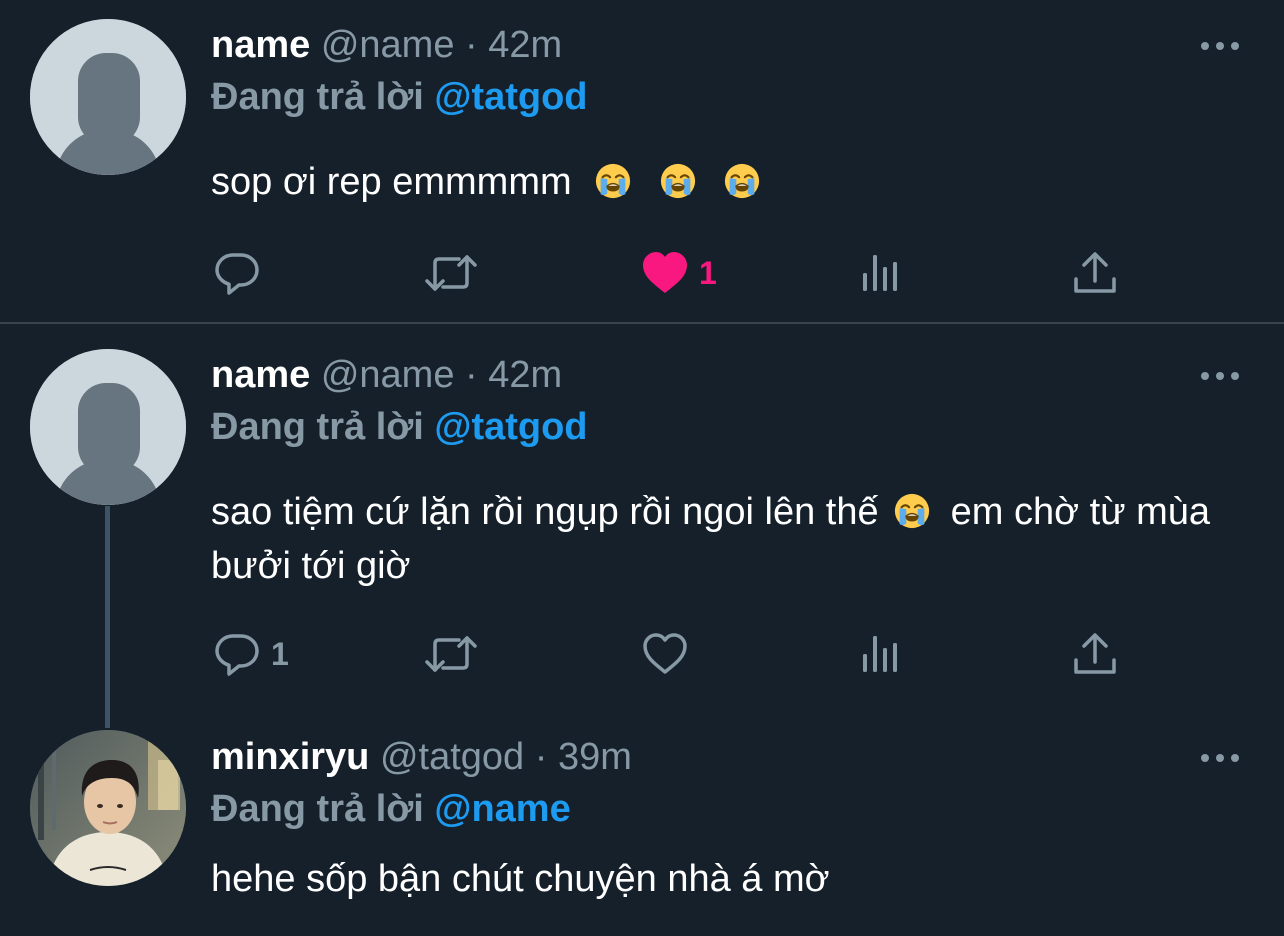  What do you see at coordinates (280, 653) in the screenshot?
I see `reply-count: 1` at bounding box center [280, 653].